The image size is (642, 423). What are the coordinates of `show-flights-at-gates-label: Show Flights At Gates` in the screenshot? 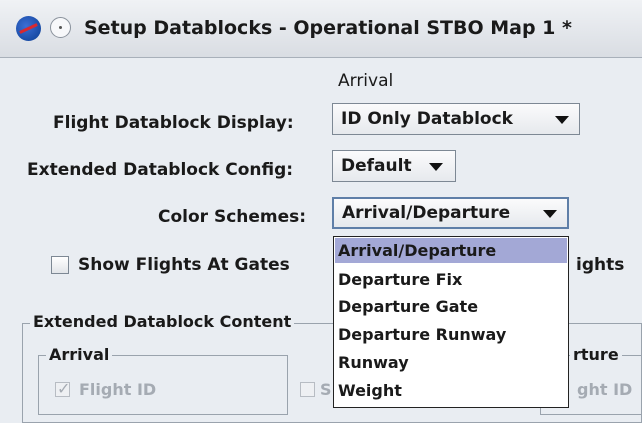 It's located at (184, 265).